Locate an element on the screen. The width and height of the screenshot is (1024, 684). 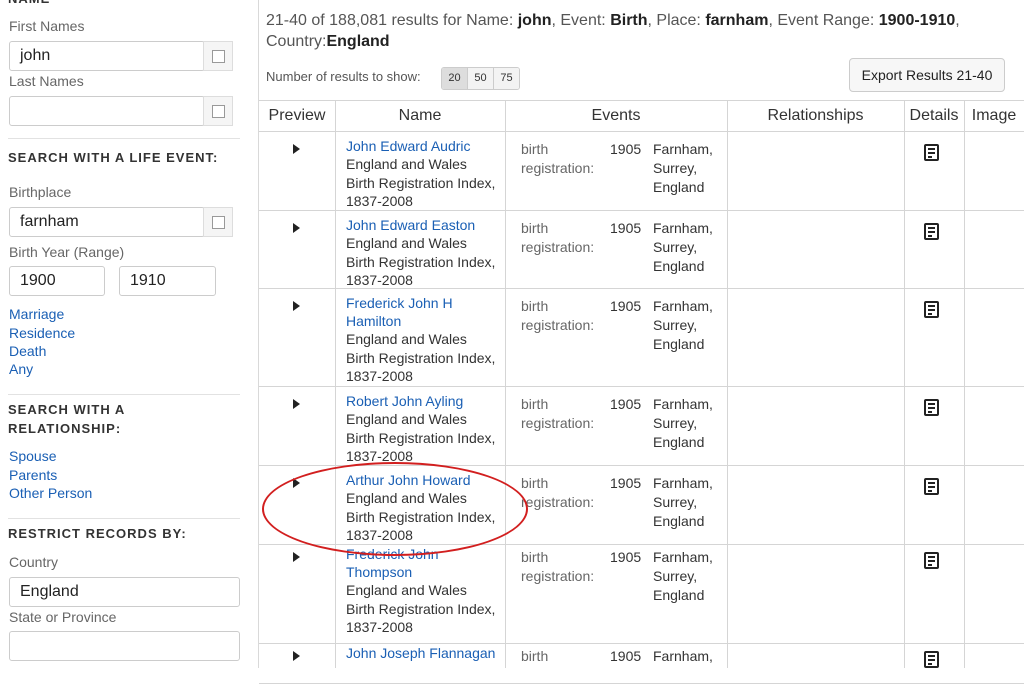
add-other-person-link: Other Person is located at coordinates (50, 493).